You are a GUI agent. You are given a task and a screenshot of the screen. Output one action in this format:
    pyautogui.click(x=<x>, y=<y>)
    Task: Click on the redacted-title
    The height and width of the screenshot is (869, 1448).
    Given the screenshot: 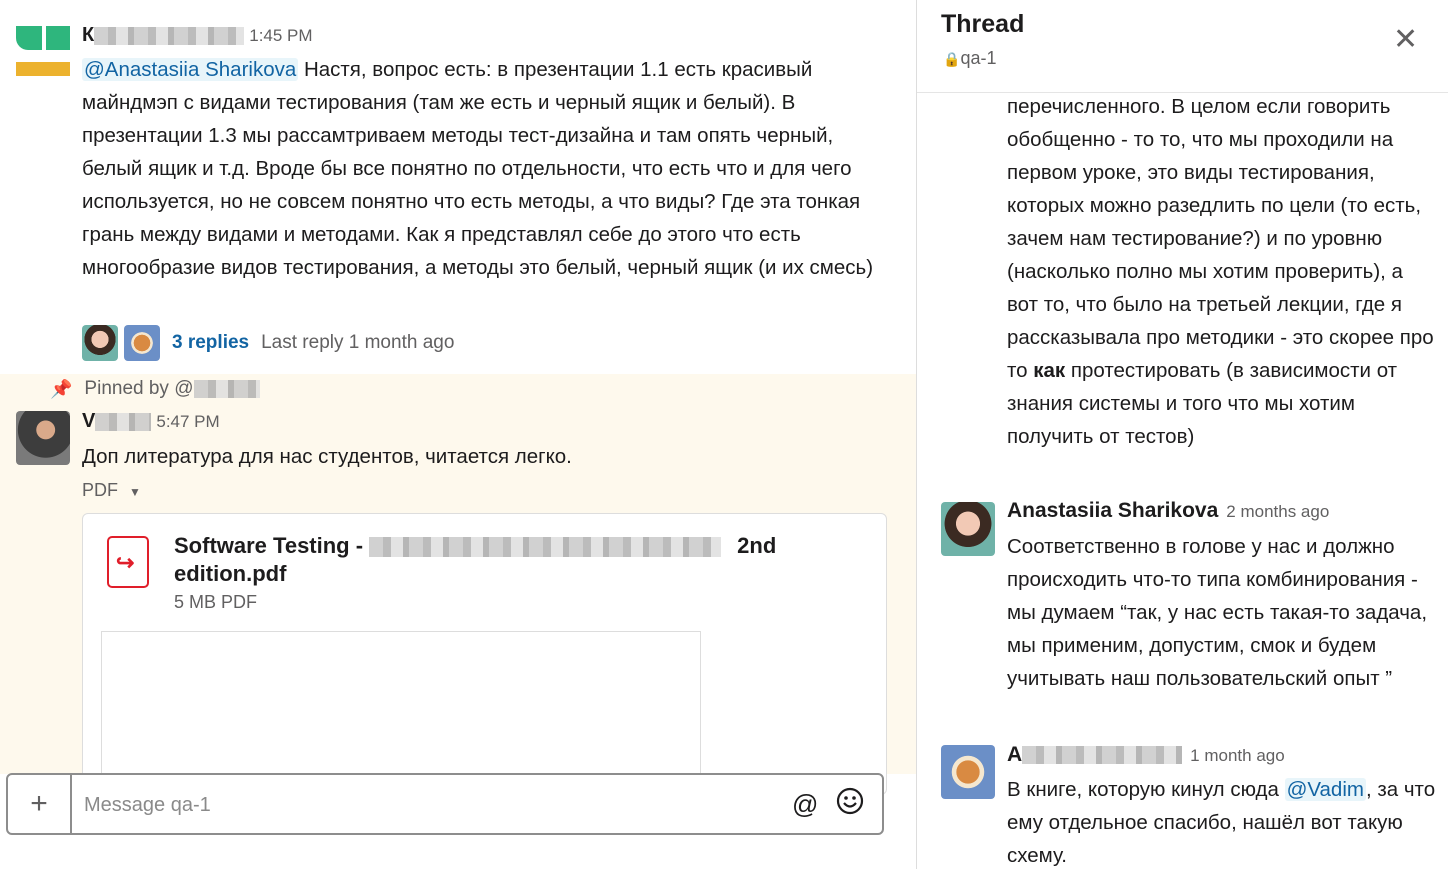 What is the action you would take?
    pyautogui.click(x=545, y=547)
    